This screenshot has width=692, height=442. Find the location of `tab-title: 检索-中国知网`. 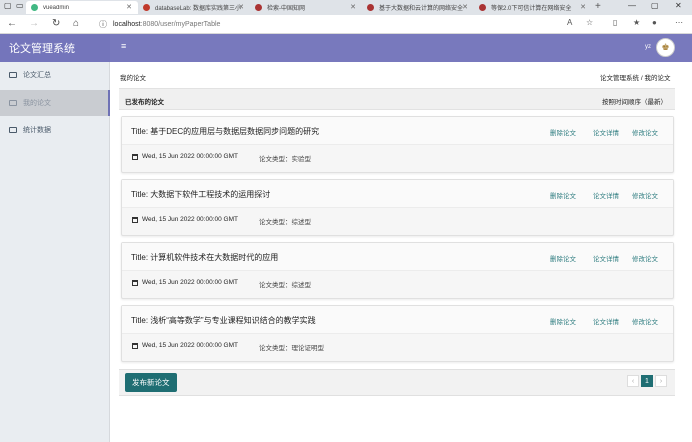

tab-title: 检索-中国知网 is located at coordinates (286, 9).